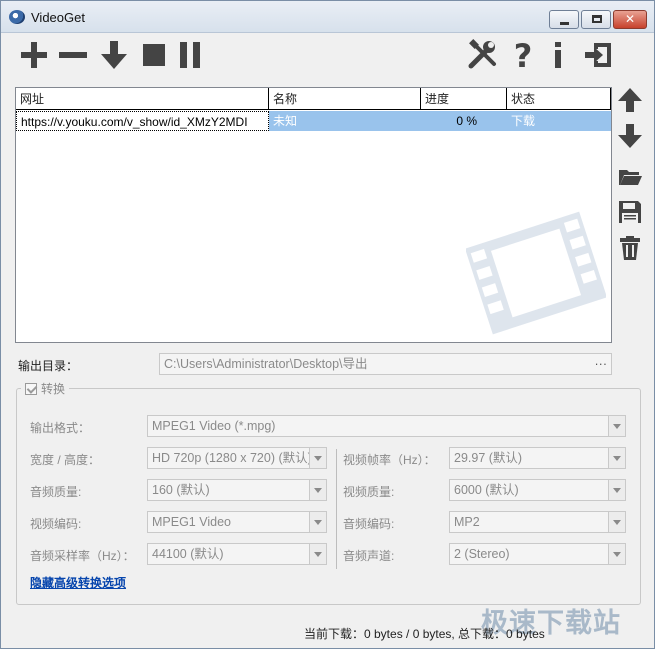 This screenshot has height=649, width=655. I want to click on list-header: 网址 名称 进度 状态, so click(313, 99).